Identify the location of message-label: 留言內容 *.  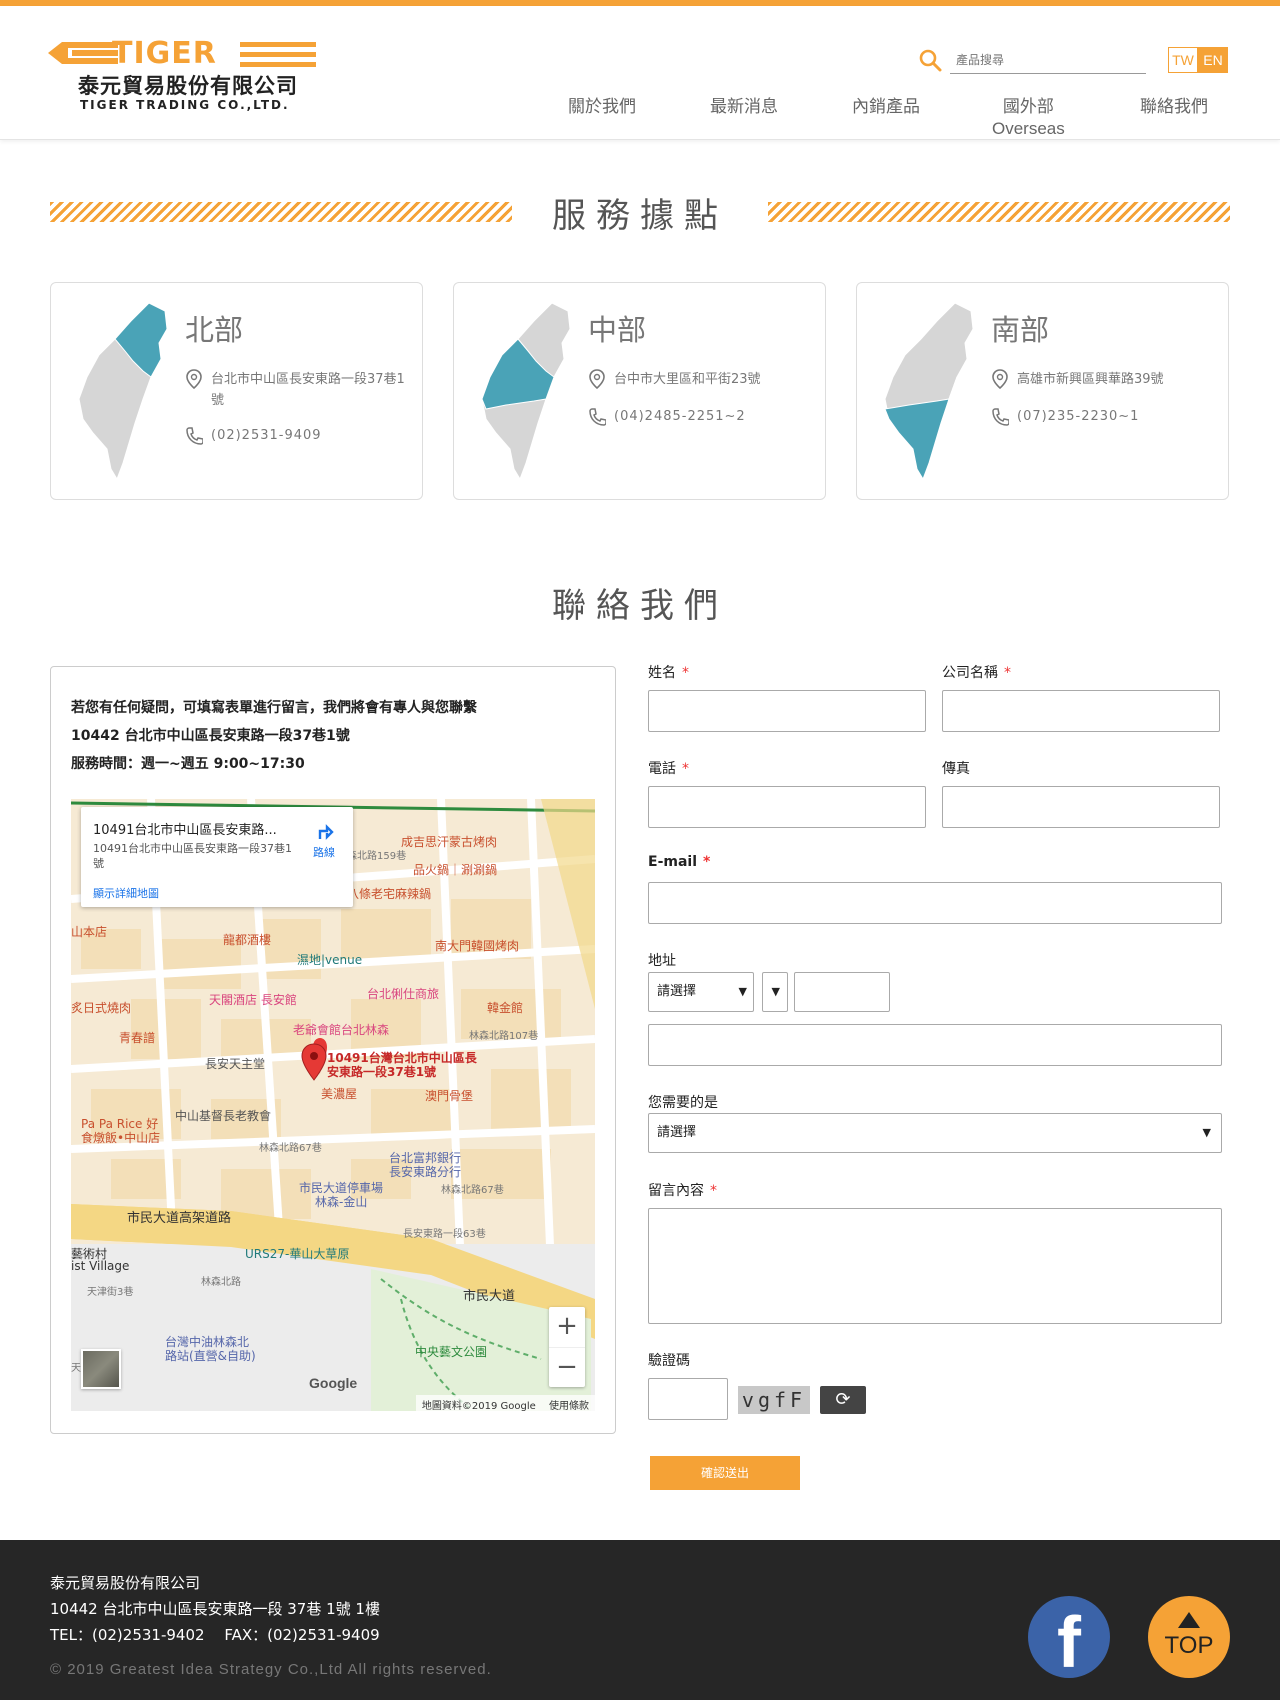
(682, 1190).